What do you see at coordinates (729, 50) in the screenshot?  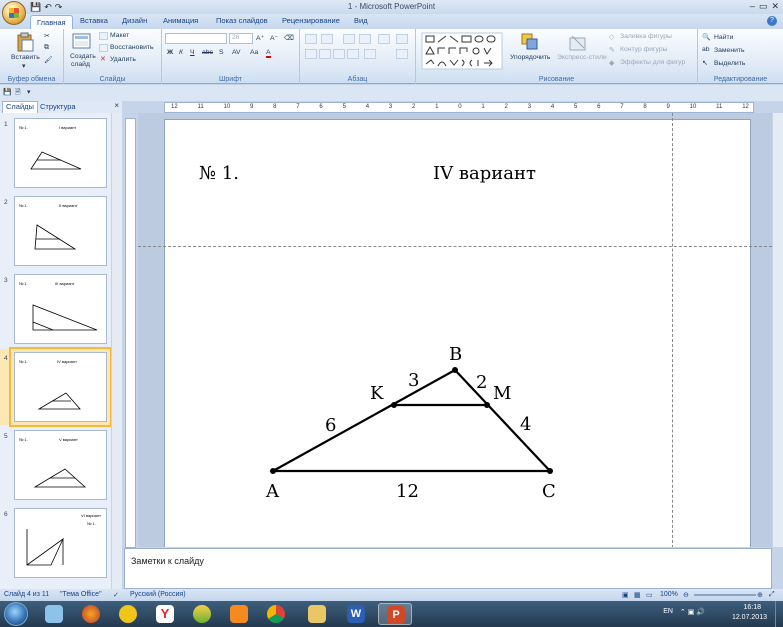 I see `replace-button: Заменить` at bounding box center [729, 50].